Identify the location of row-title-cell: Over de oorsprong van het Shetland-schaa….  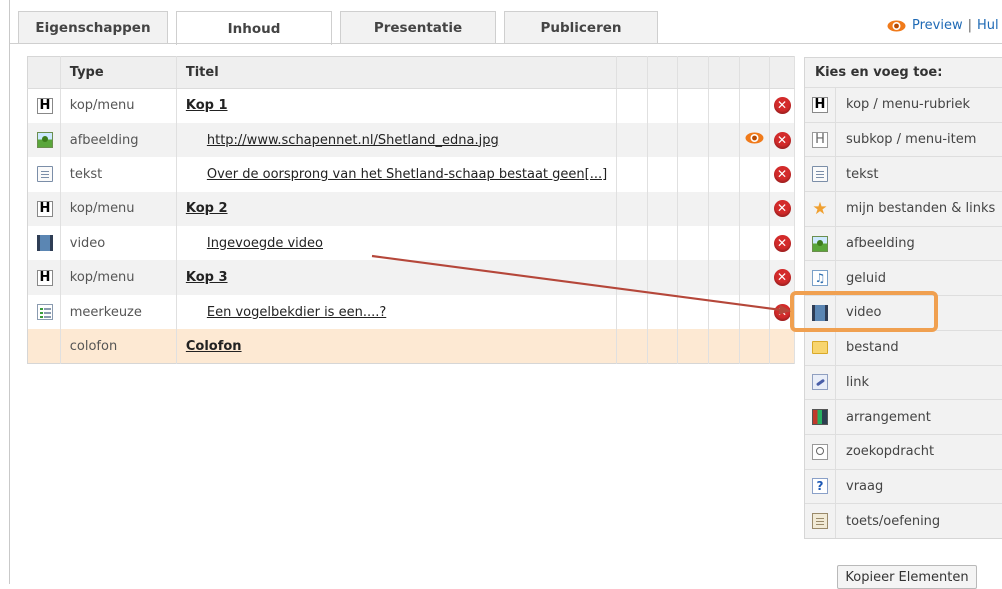
(397, 174).